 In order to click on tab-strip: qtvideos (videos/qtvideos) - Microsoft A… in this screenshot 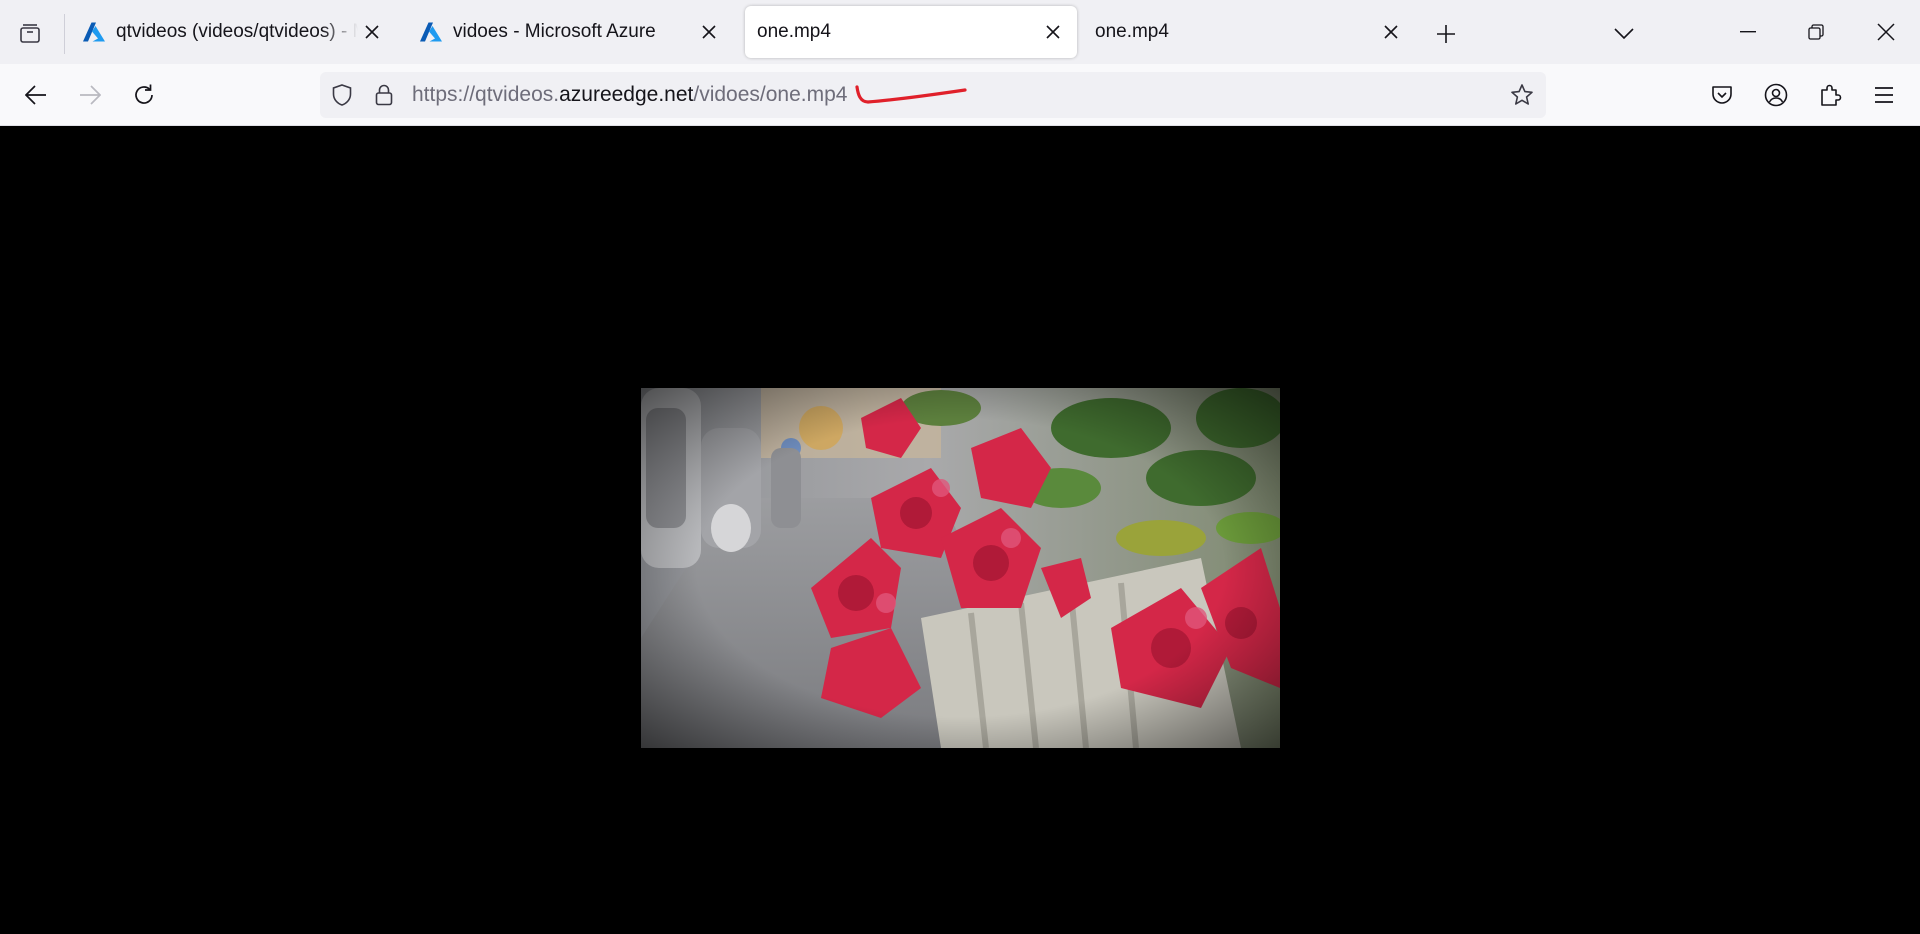, I will do `click(960, 32)`.